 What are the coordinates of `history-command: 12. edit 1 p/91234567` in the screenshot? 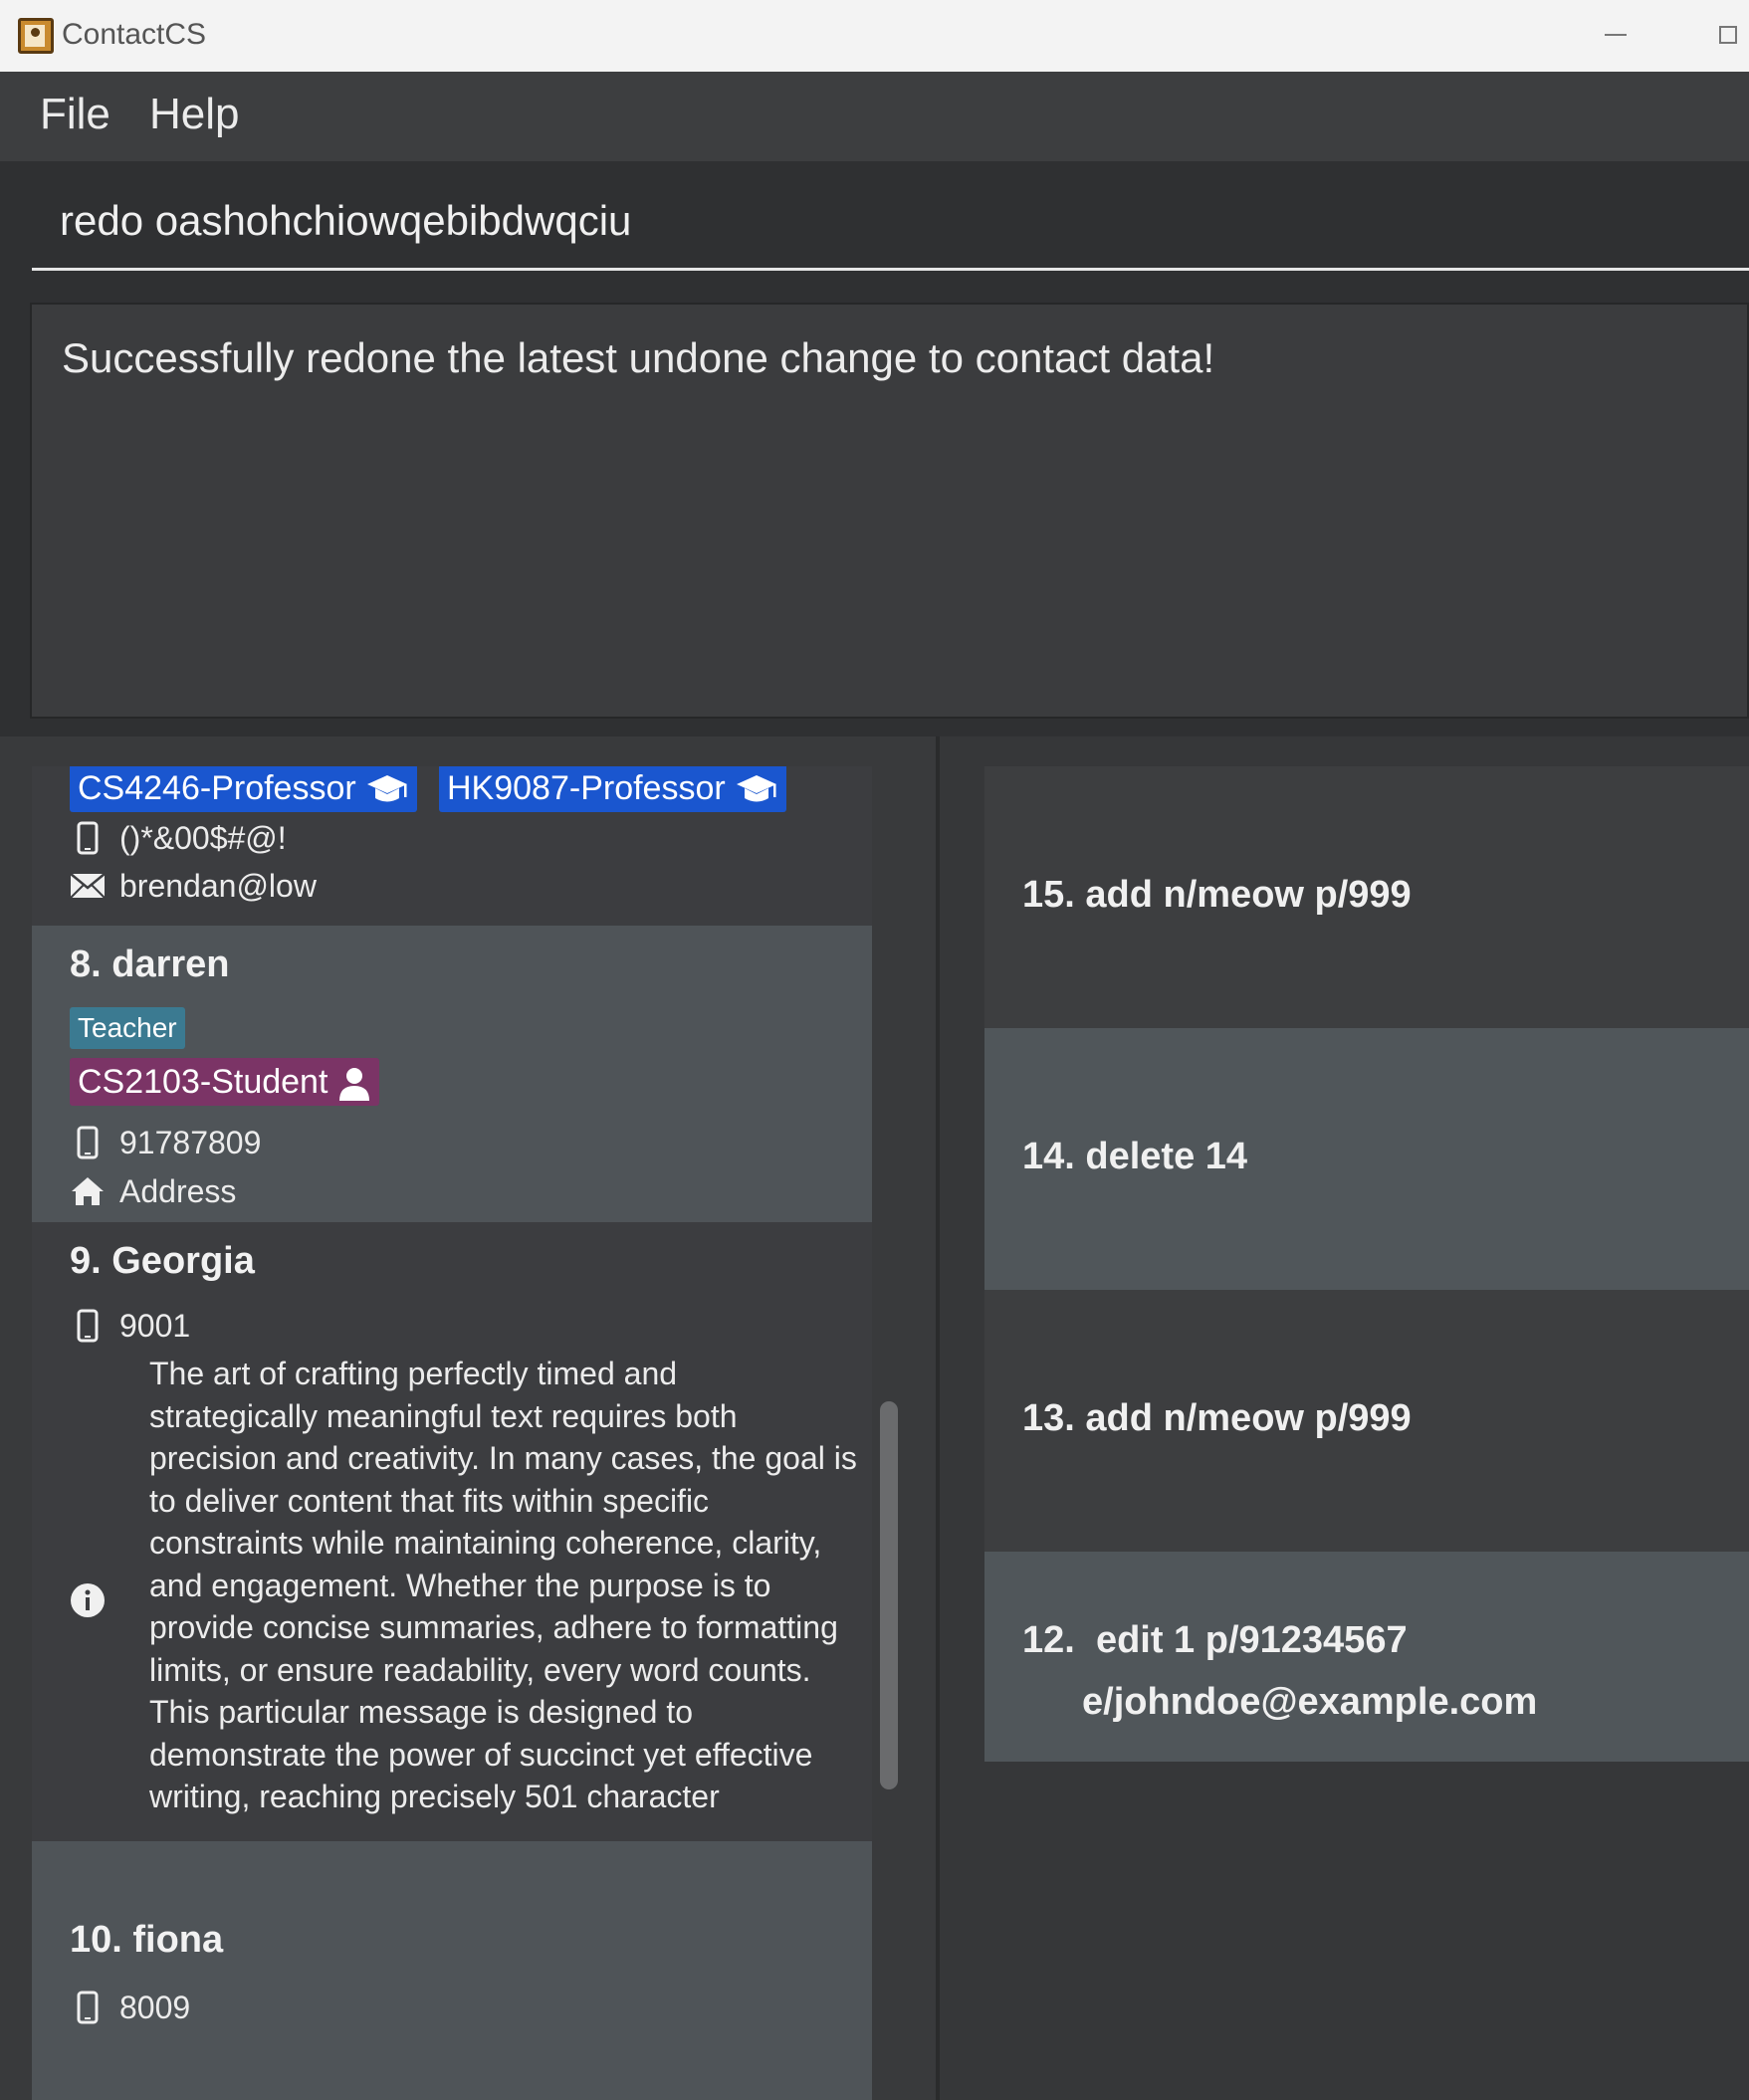 It's located at (1215, 1640).